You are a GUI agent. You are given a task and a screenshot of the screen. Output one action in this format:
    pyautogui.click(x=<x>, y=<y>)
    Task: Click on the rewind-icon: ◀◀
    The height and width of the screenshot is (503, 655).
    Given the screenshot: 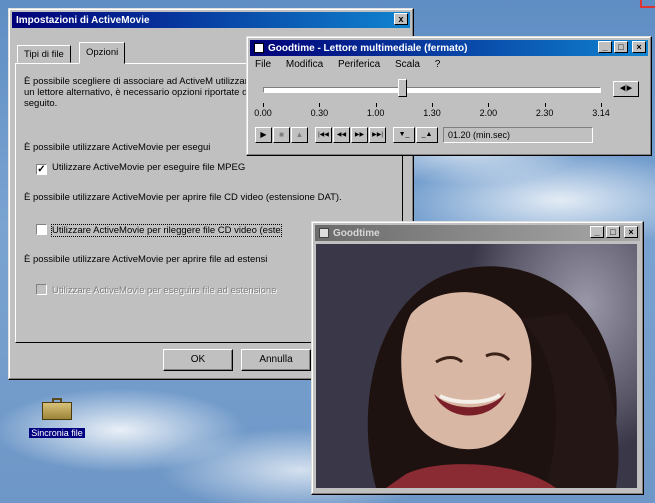 What is the action you would take?
    pyautogui.click(x=341, y=135)
    